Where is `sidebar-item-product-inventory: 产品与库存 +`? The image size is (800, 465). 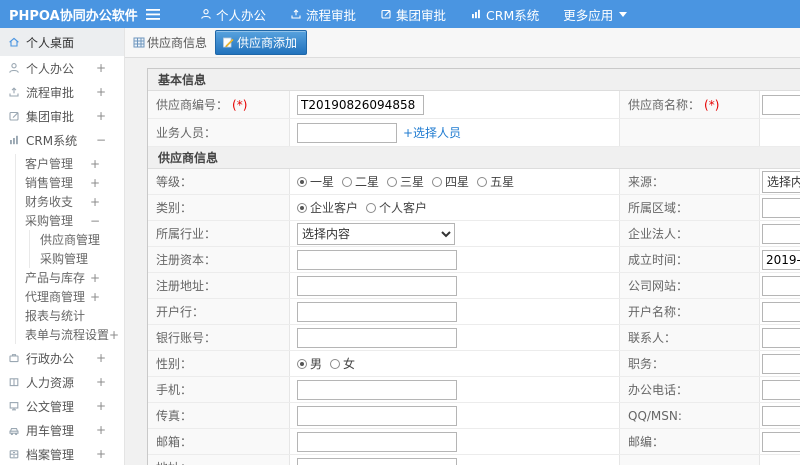
sidebar-item-product-inventory: 产品与库存 + is located at coordinates (70, 277).